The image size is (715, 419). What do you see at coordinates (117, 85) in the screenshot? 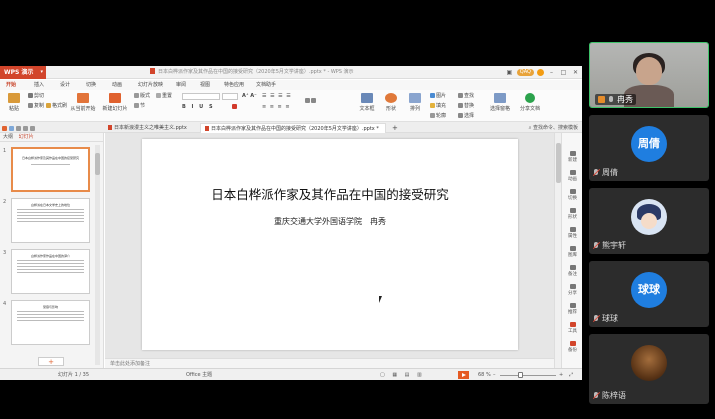
I see `menu-animation: 动画` at bounding box center [117, 85].